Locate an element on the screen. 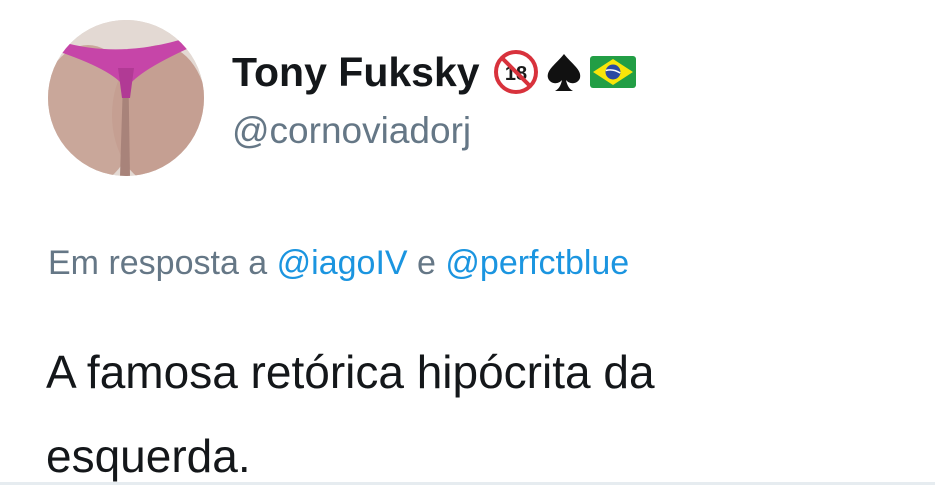 The image size is (935, 498). badges: 18 is located at coordinates (564, 72).